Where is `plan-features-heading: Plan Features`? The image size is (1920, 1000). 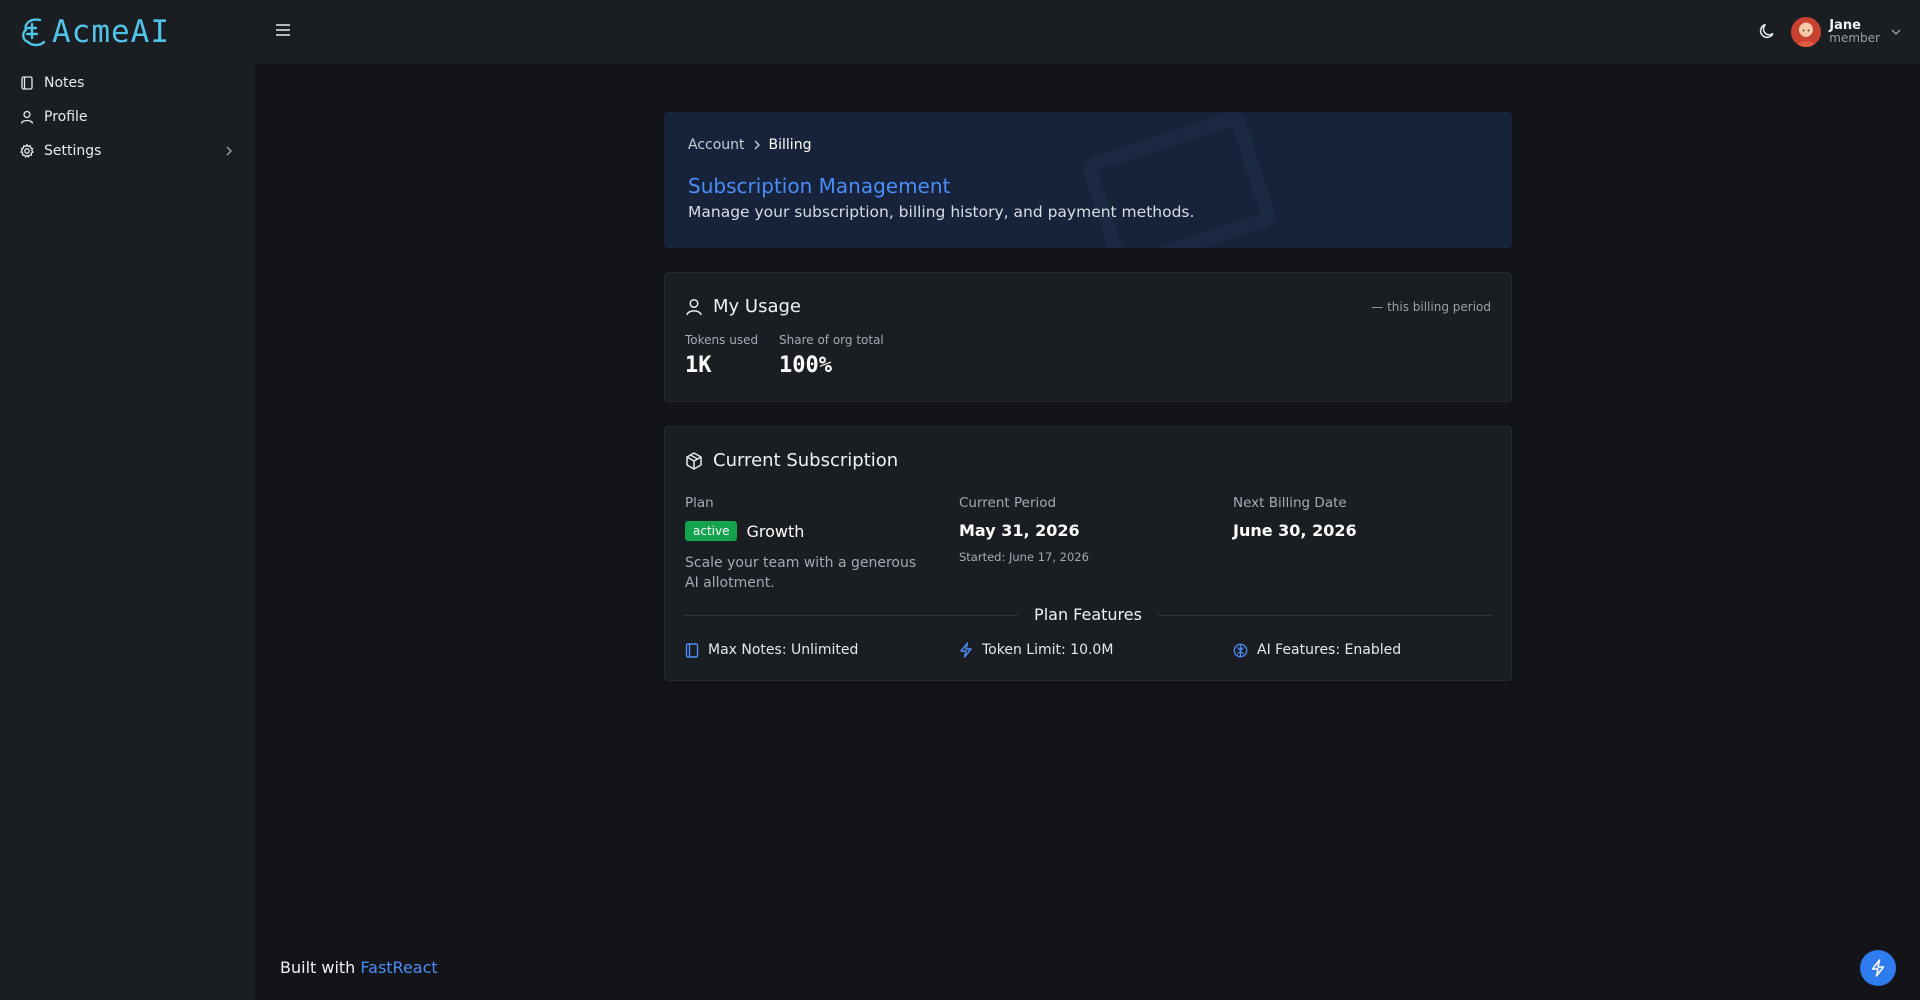 plan-features-heading: Plan Features is located at coordinates (1088, 614).